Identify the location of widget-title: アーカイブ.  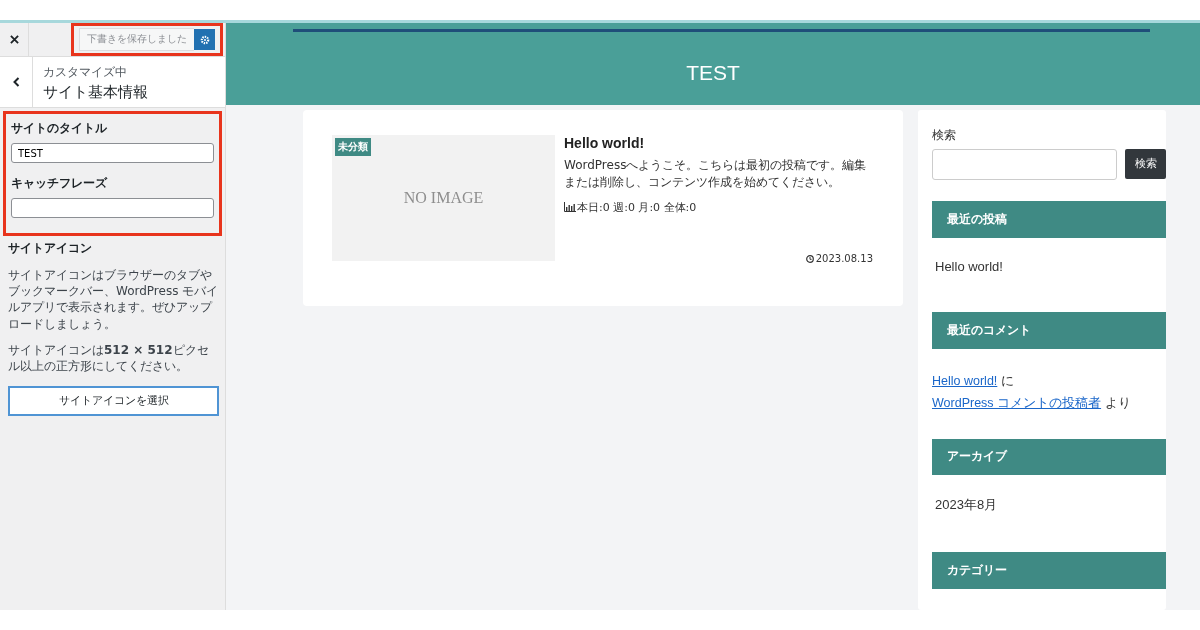
(1049, 457).